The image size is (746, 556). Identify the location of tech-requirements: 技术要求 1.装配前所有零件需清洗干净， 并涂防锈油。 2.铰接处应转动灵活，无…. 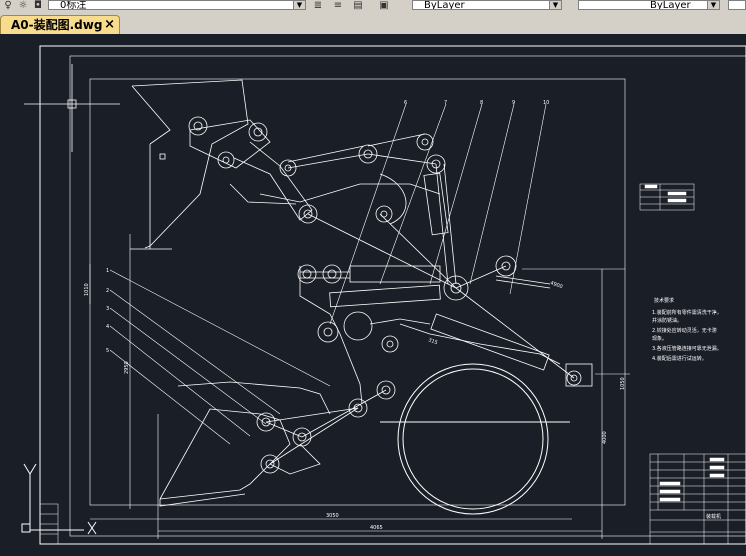
(687, 329).